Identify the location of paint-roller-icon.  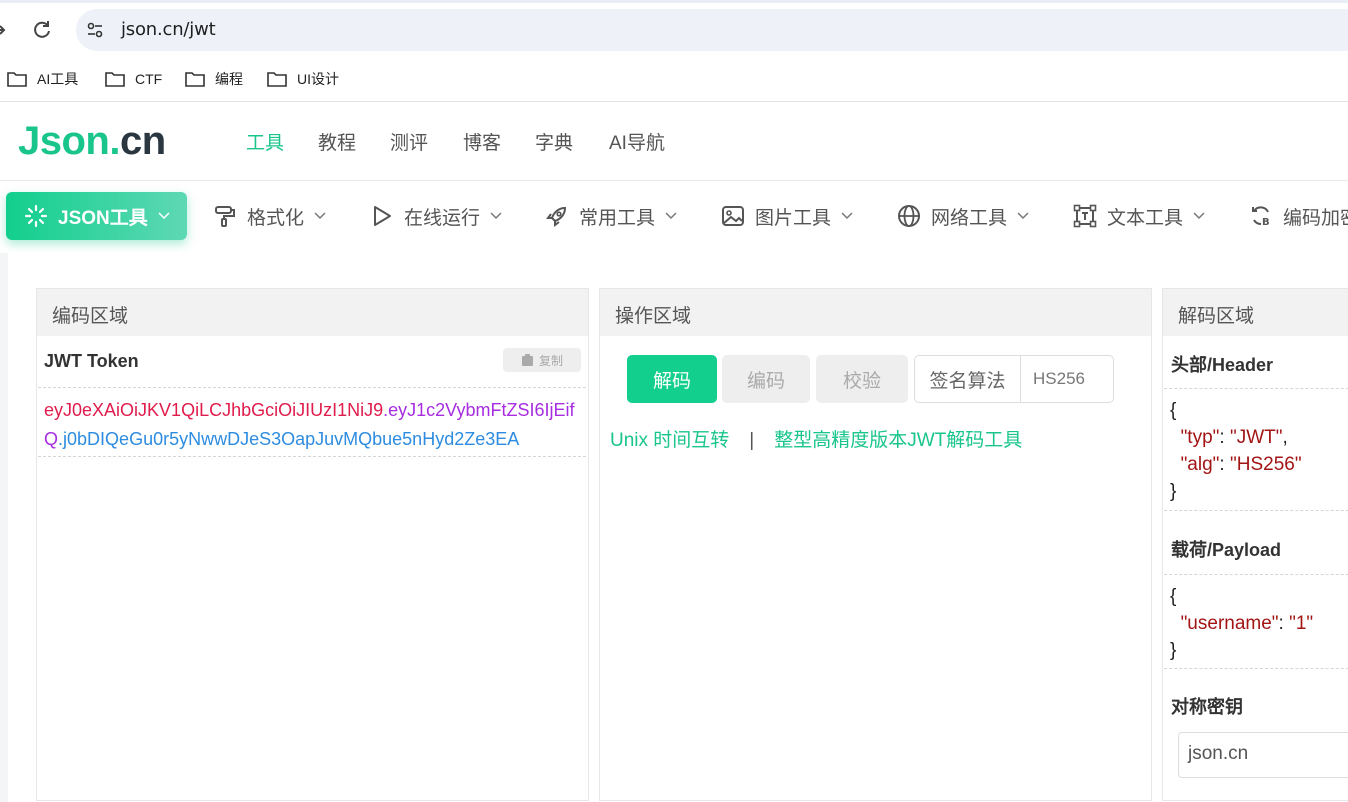
(225, 216).